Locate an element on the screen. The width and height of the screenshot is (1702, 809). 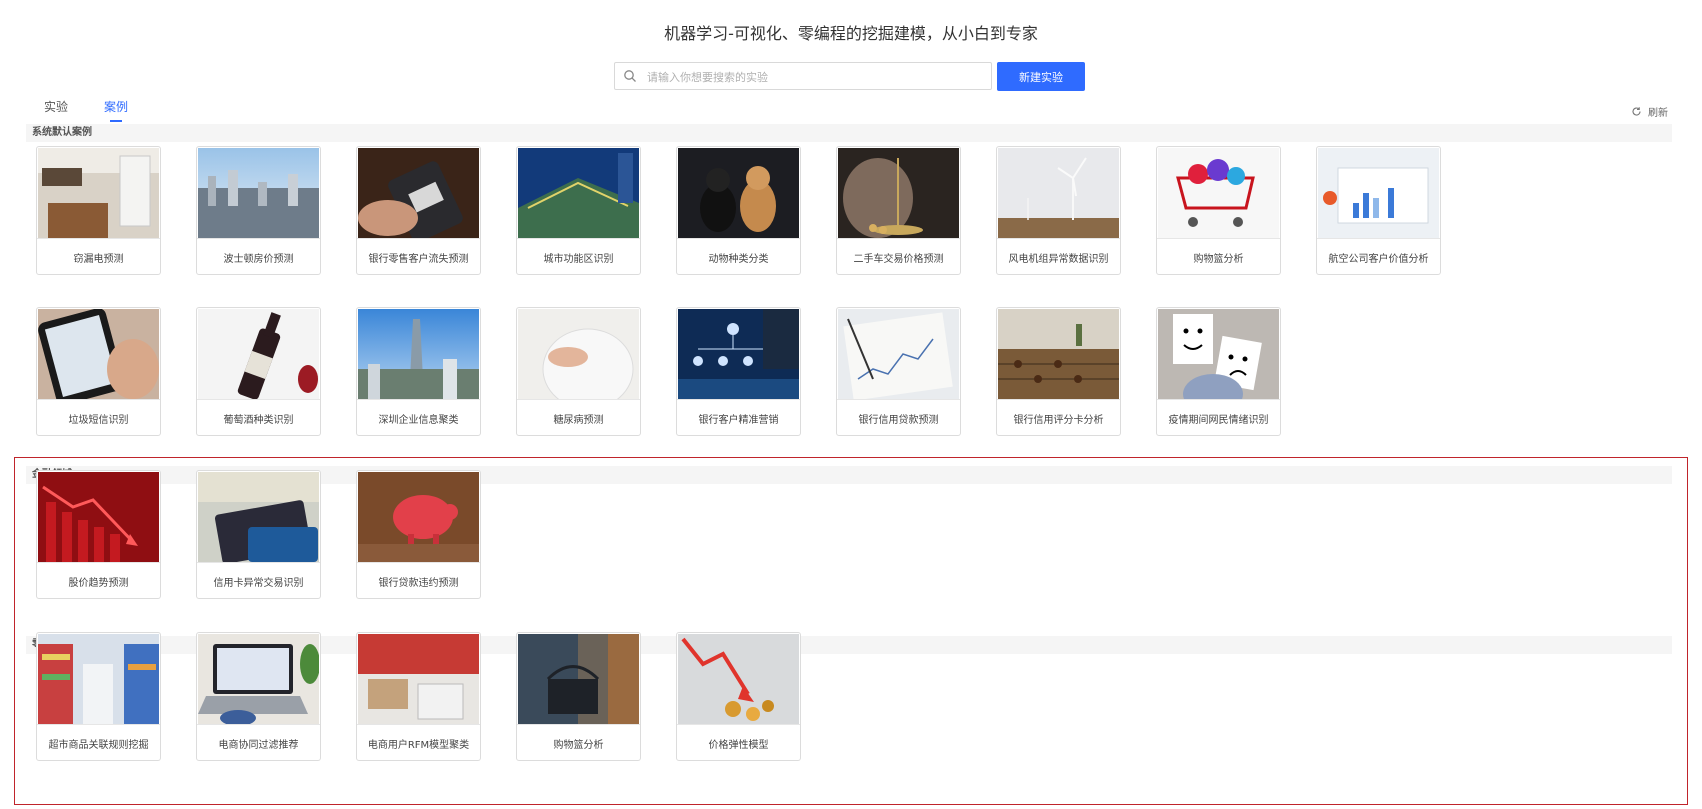
down-trend-photo is located at coordinates (98, 517).